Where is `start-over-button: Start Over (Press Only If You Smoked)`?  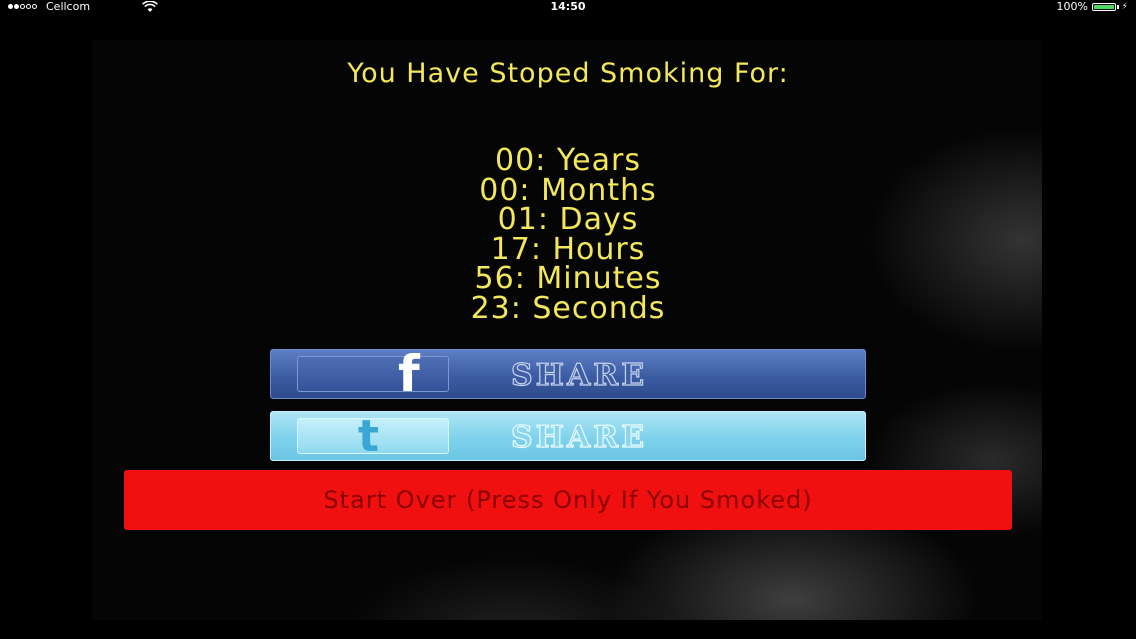 start-over-button: Start Over (Press Only If You Smoked) is located at coordinates (568, 500).